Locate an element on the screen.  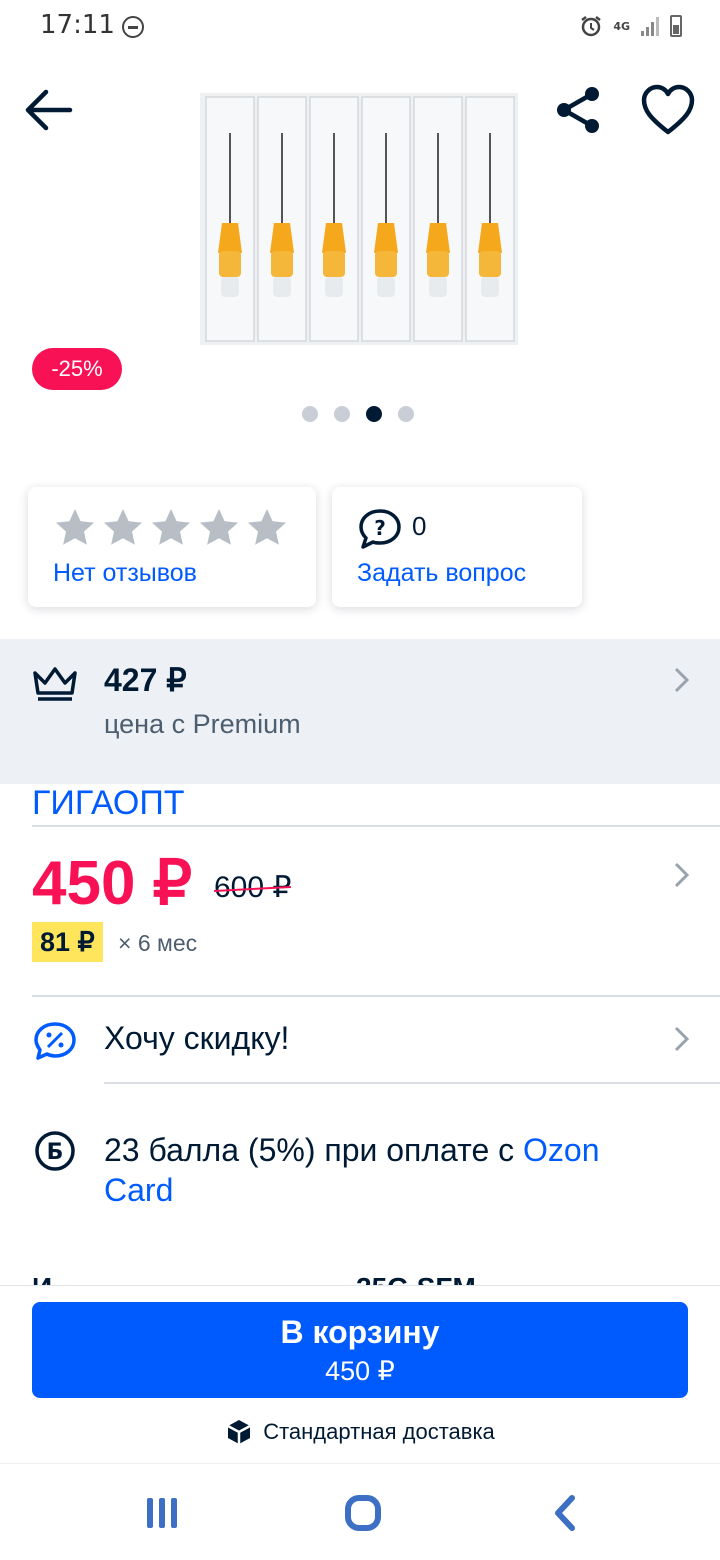
box-icon is located at coordinates (239, 1432).